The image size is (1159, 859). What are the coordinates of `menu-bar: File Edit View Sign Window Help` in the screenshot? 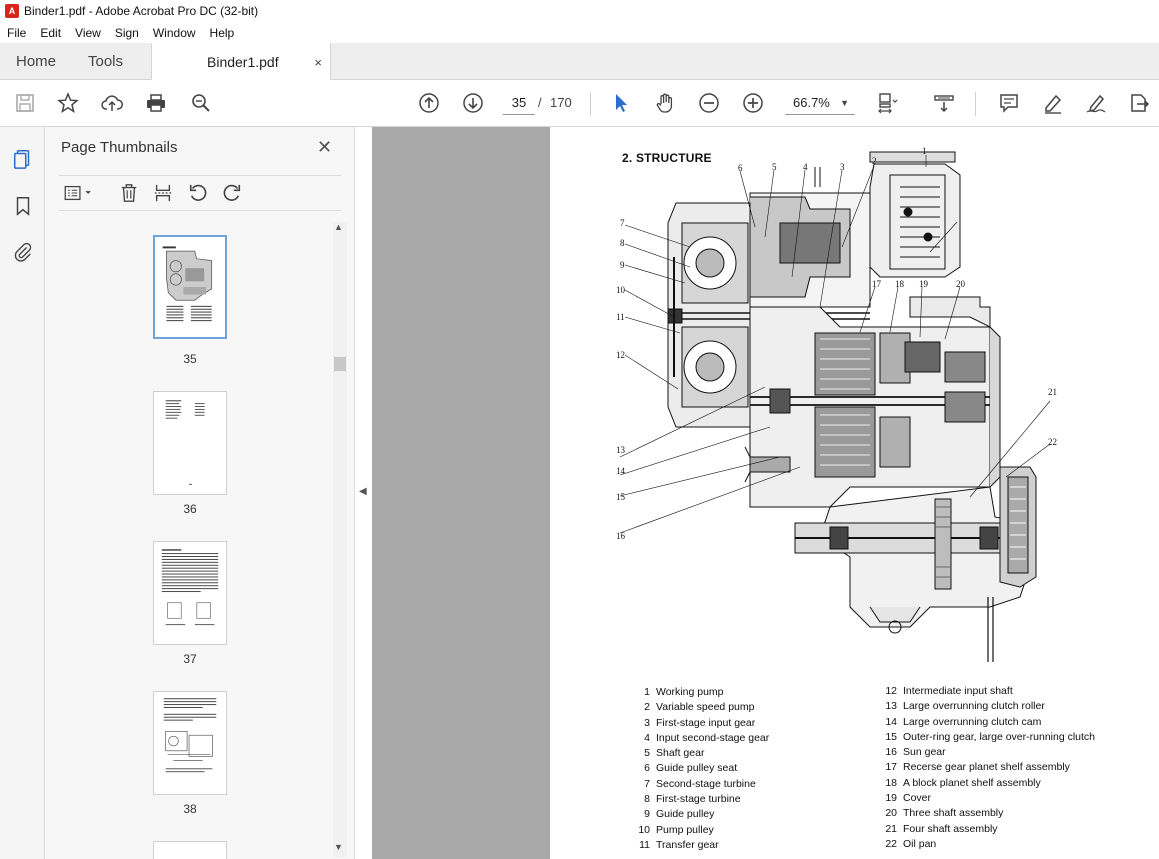 It's located at (579, 32).